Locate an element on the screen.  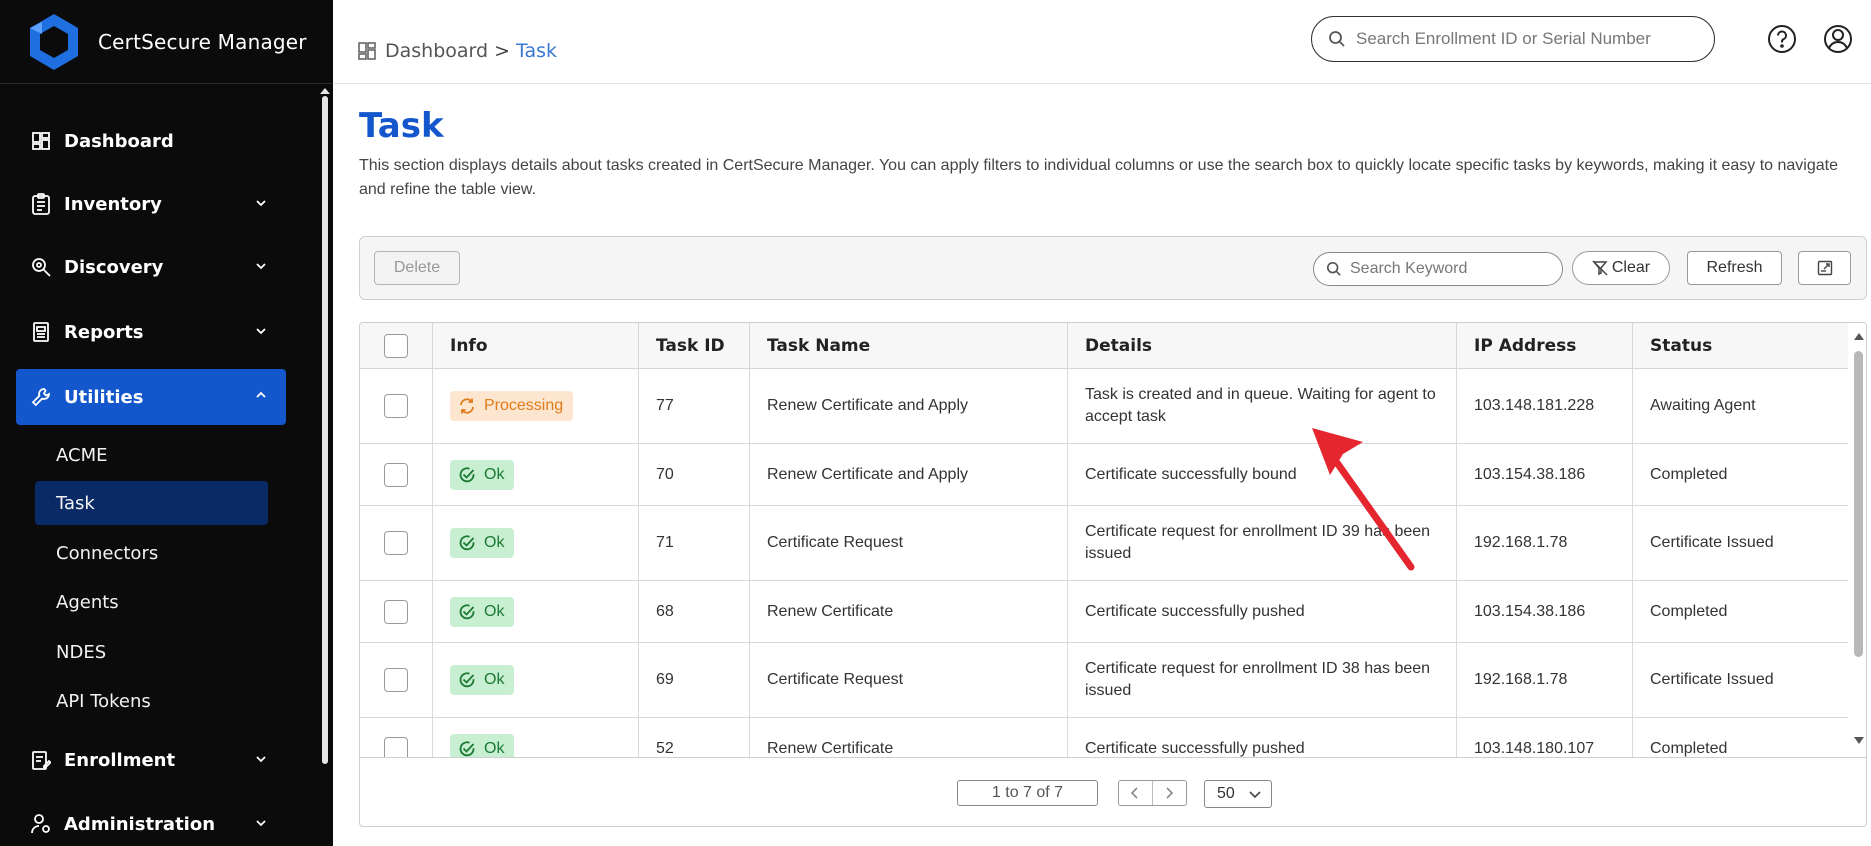
page-size-select: 50 is located at coordinates (1238, 794).